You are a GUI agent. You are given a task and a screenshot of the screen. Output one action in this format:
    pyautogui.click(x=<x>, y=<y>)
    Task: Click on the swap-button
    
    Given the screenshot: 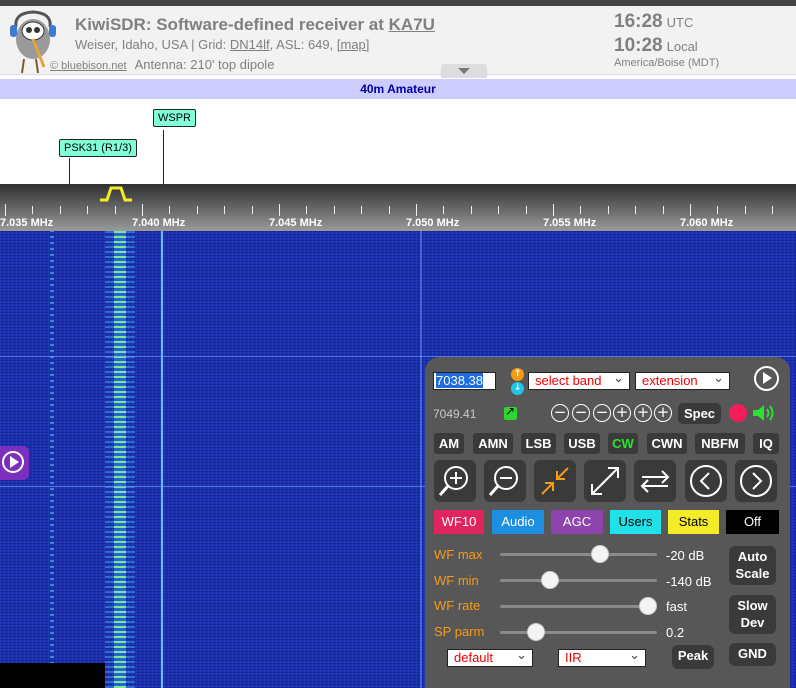 What is the action you would take?
    pyautogui.click(x=655, y=481)
    